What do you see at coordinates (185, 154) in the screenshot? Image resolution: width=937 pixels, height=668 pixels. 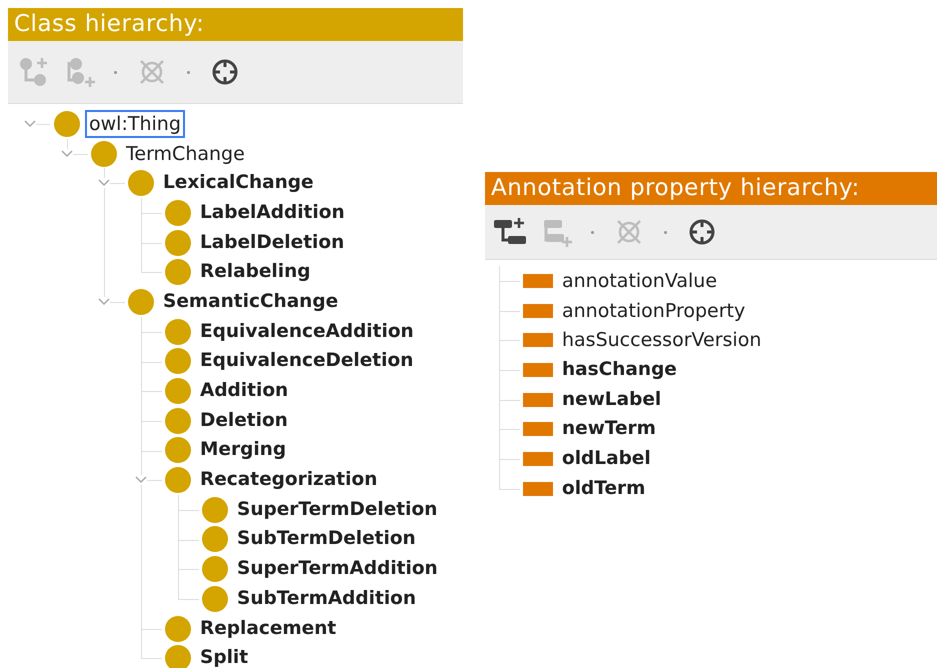 I see `tree-item: TermChange` at bounding box center [185, 154].